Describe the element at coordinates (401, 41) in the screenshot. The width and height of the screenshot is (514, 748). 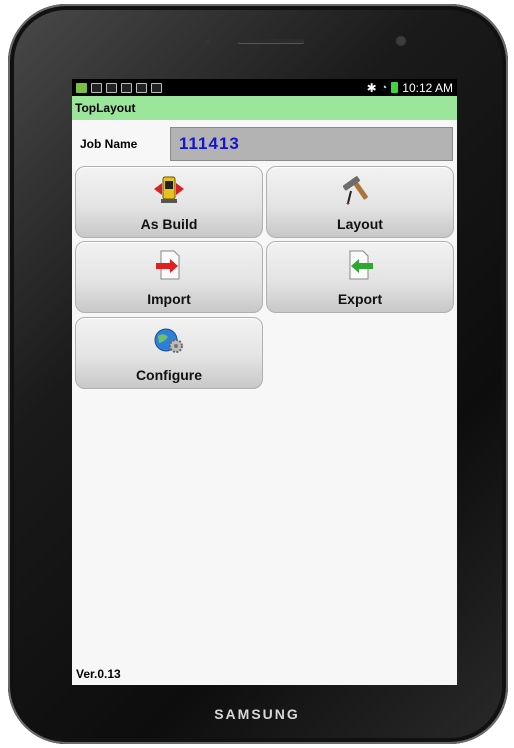
I see `front-camera` at that location.